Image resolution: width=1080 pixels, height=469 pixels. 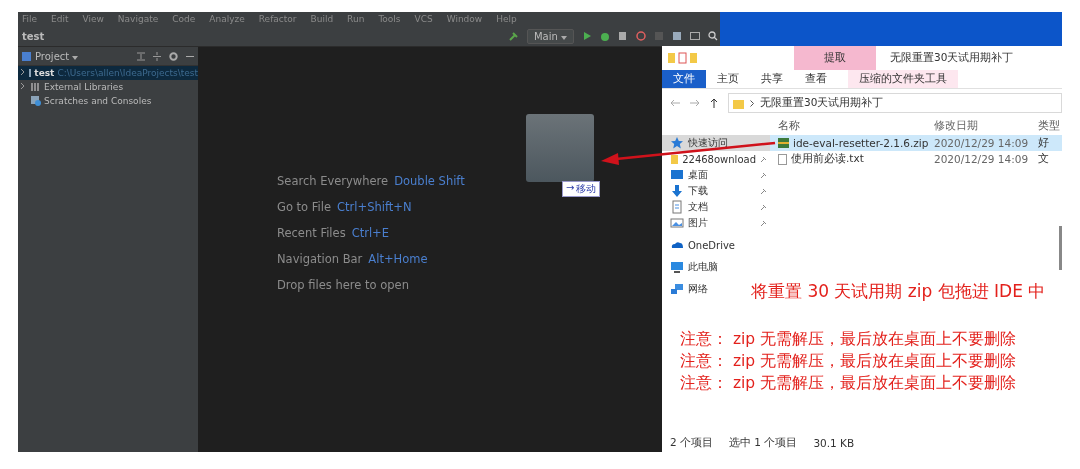 I want to click on expand-icon, so click(x=157, y=56).